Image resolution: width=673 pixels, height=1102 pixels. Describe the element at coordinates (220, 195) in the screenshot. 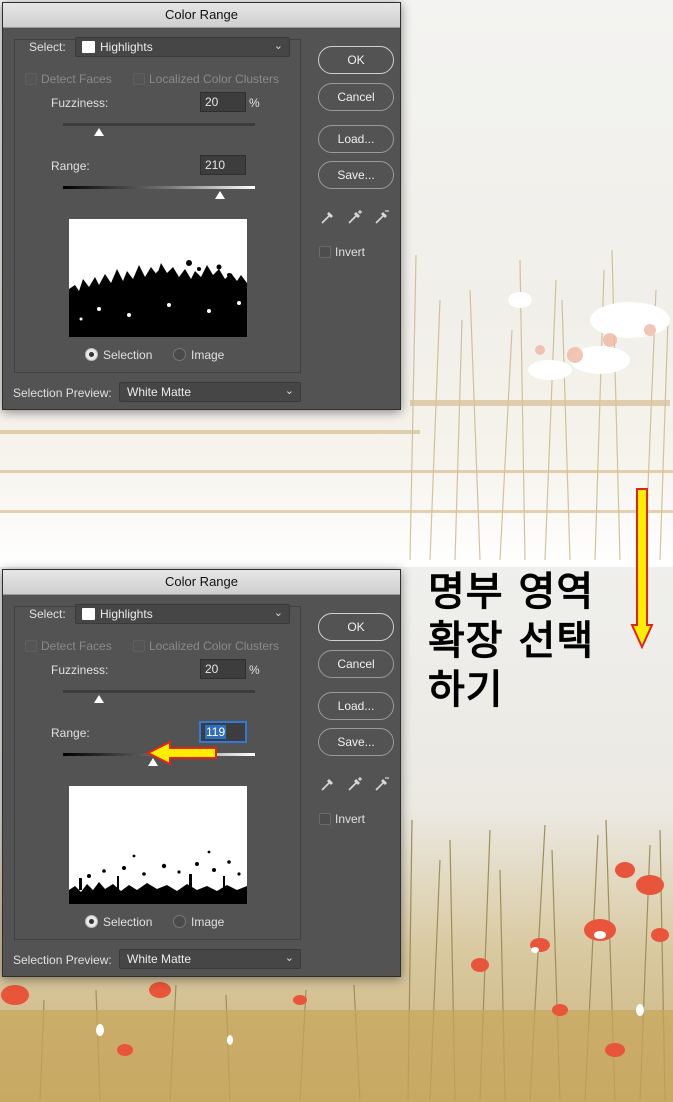

I see `range-slider-thumb` at that location.